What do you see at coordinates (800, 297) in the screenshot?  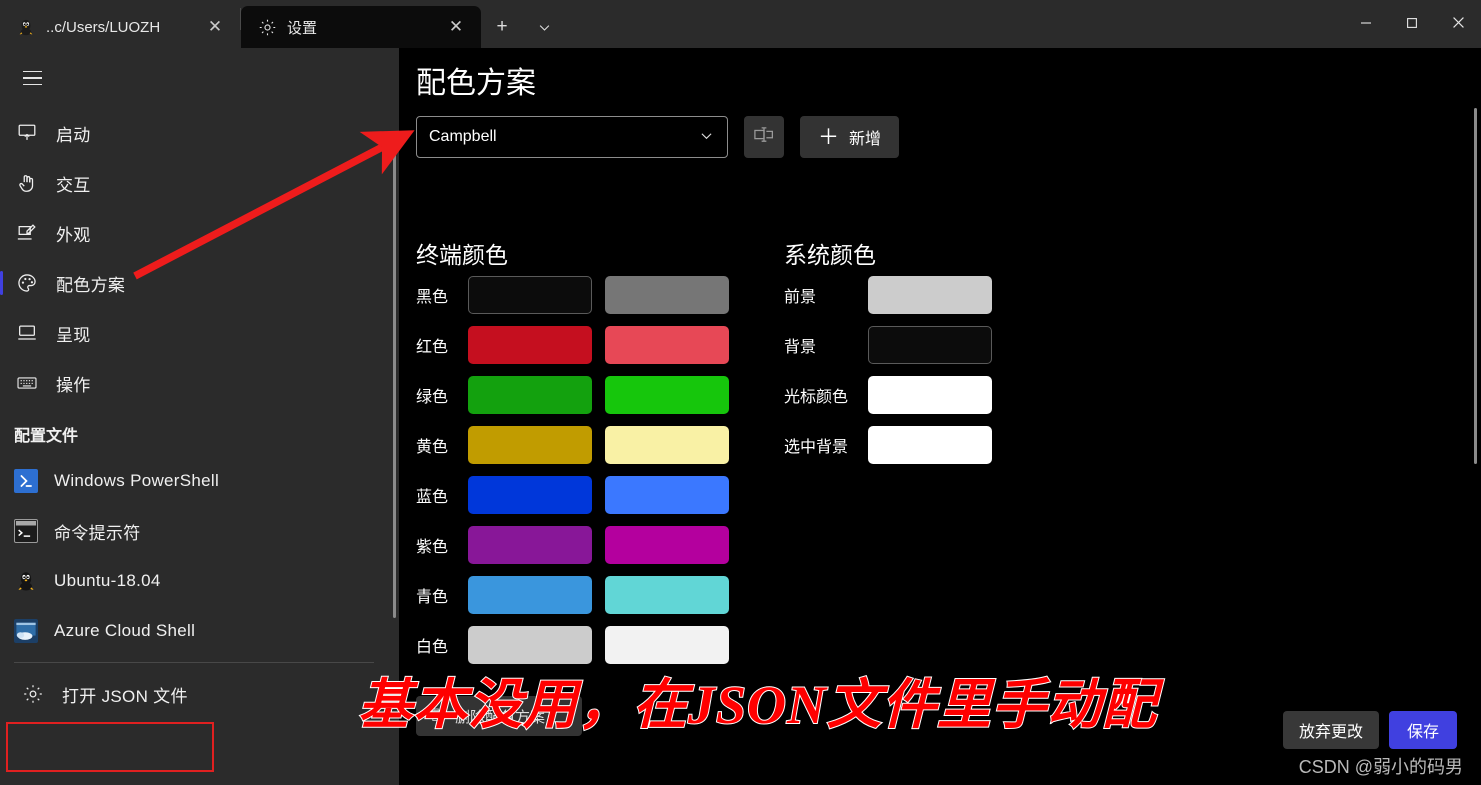 I see `system-color-label: 前景` at bounding box center [800, 297].